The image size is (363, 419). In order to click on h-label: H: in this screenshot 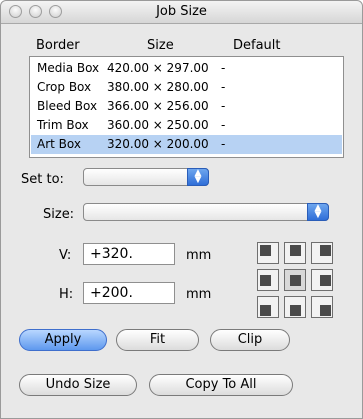, I will do `click(66, 294)`.